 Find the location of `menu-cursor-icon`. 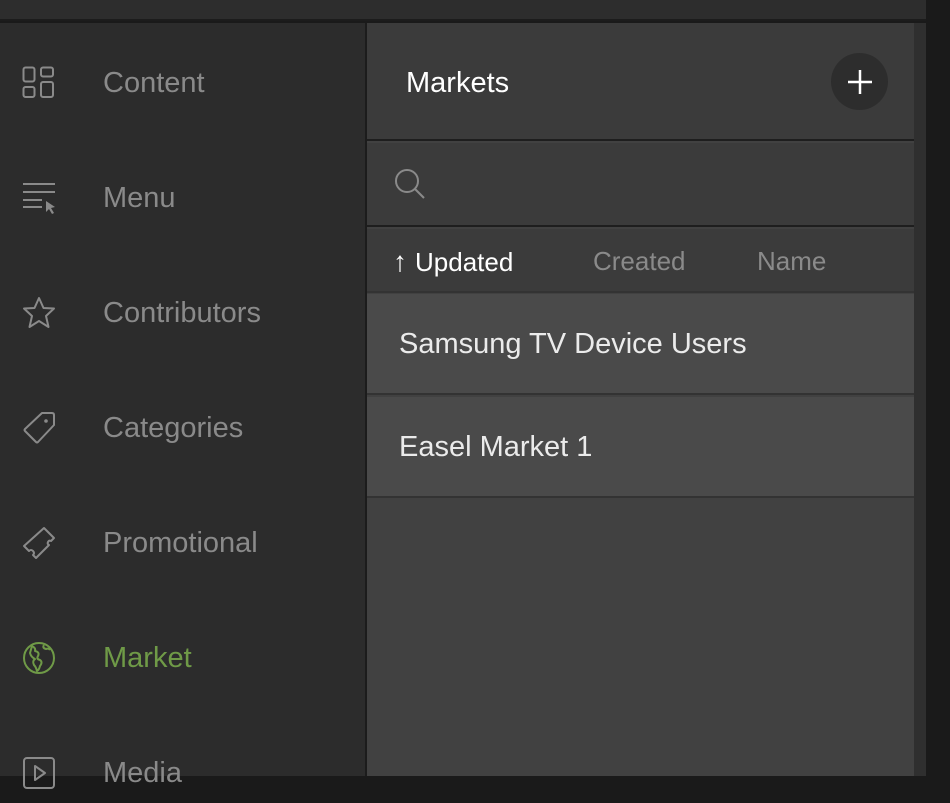

menu-cursor-icon is located at coordinates (39, 198).